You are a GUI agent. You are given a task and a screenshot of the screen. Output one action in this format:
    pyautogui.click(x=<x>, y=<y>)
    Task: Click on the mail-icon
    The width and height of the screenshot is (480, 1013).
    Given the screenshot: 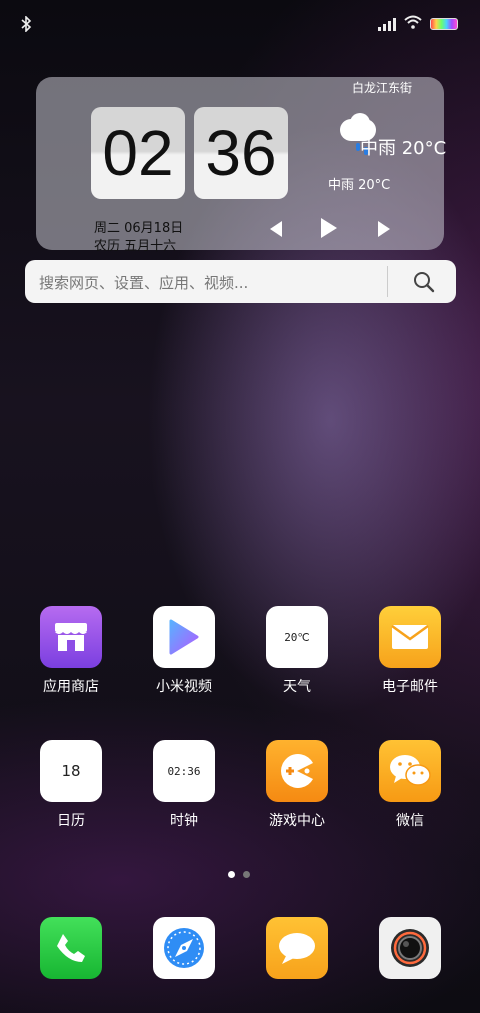 What is the action you would take?
    pyautogui.click(x=410, y=637)
    